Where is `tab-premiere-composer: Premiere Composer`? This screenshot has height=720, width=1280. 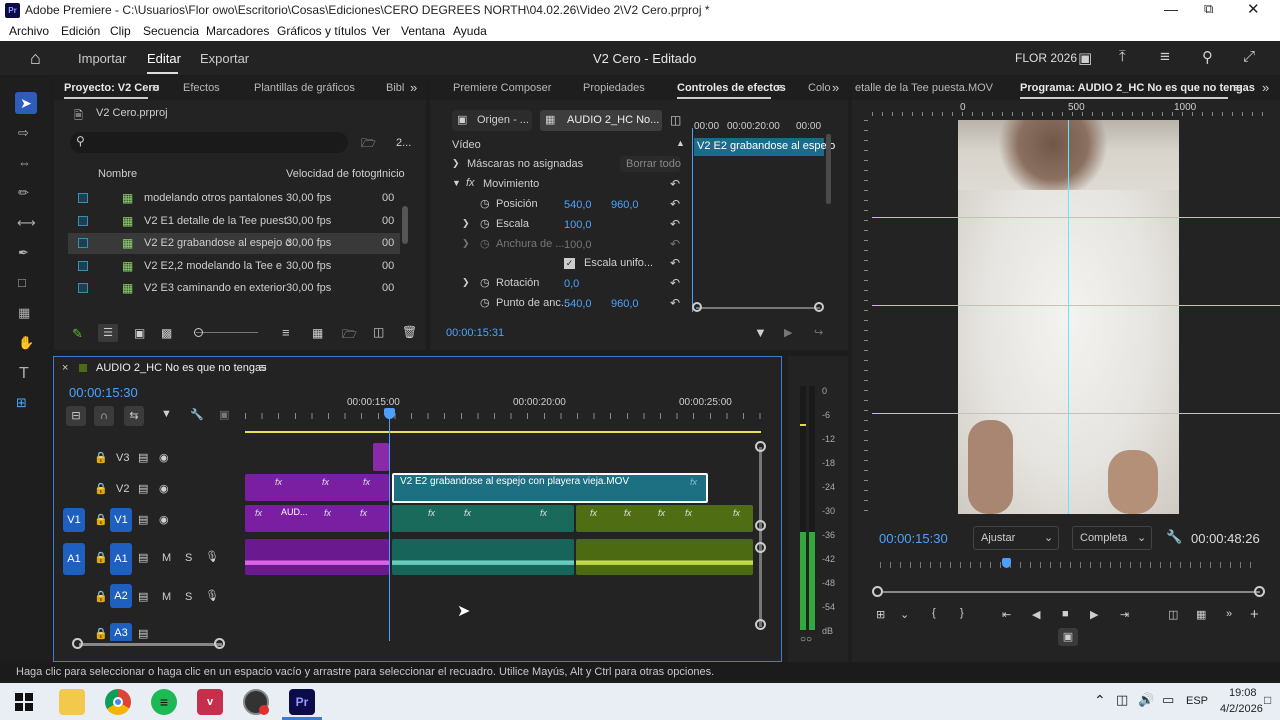
tab-premiere-composer: Premiere Composer is located at coordinates (502, 88).